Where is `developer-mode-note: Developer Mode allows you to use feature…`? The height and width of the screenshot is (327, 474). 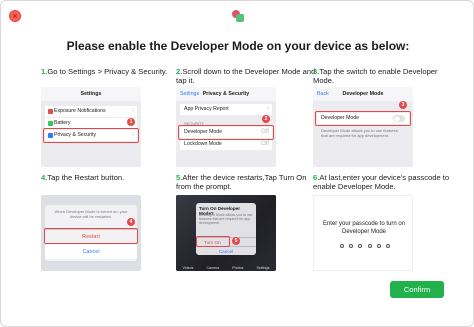
developer-mode-note: Developer Mode allows you to use feature… is located at coordinates (359, 133).